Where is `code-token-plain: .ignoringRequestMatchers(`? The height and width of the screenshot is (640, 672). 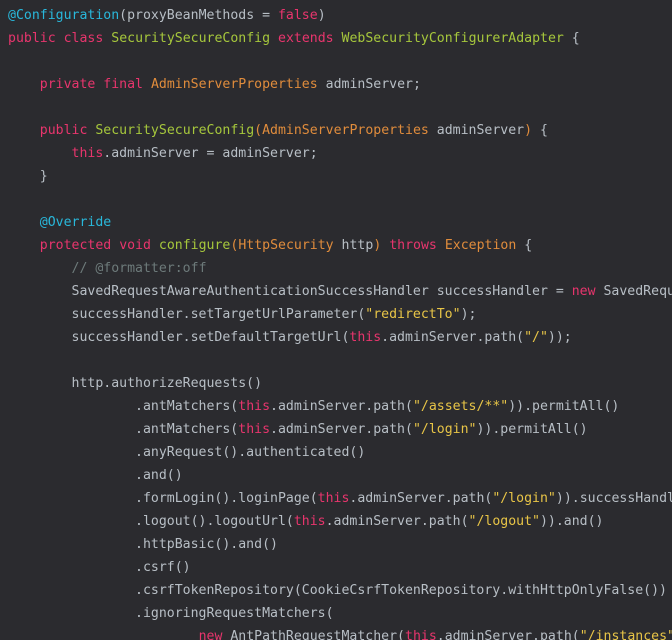 code-token-plain: .ignoringRequestMatchers( is located at coordinates (171, 613).